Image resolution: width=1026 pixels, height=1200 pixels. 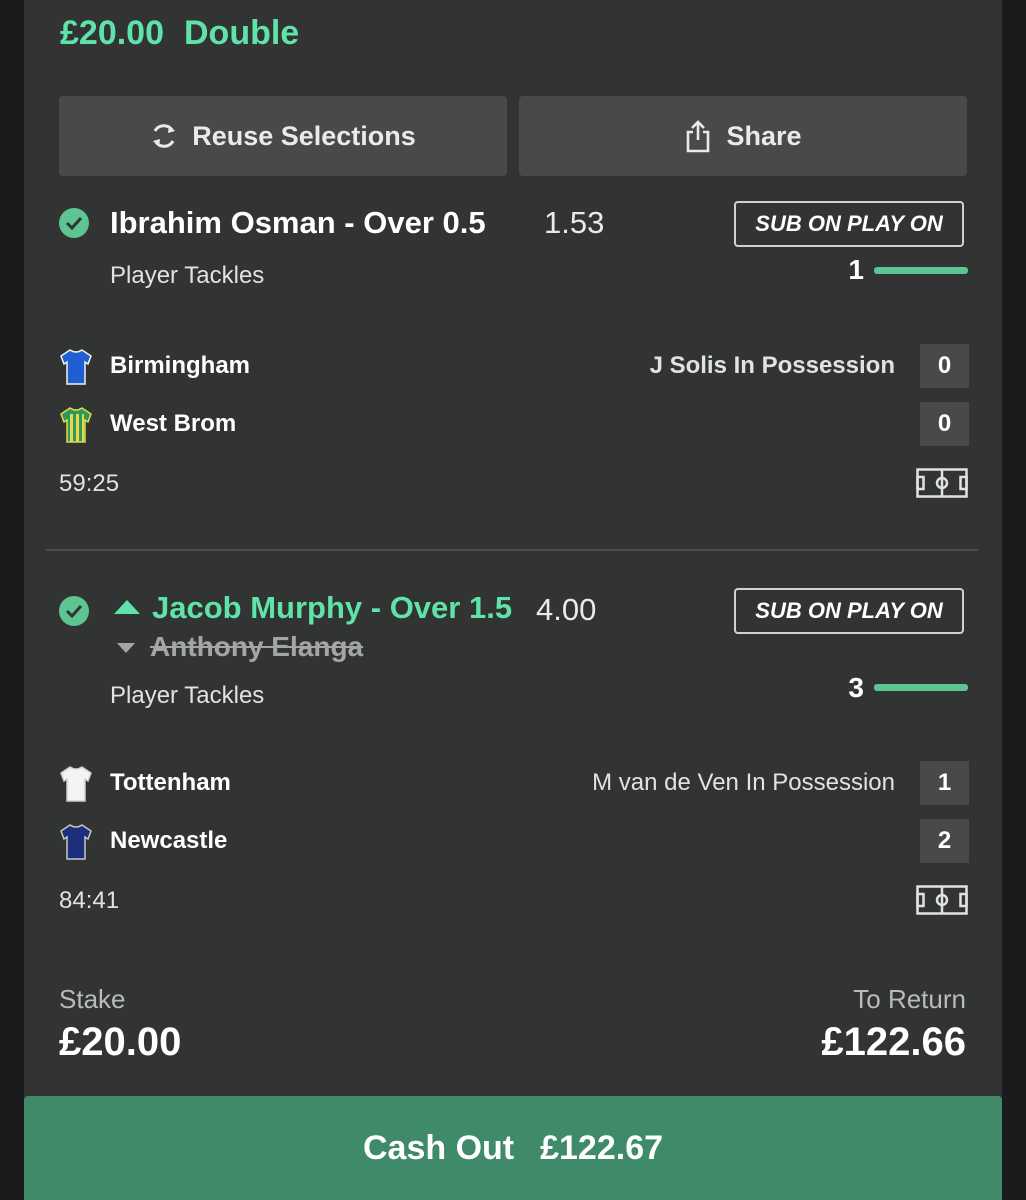 What do you see at coordinates (76, 842) in the screenshot?
I see `navy-shirt-icon` at bounding box center [76, 842].